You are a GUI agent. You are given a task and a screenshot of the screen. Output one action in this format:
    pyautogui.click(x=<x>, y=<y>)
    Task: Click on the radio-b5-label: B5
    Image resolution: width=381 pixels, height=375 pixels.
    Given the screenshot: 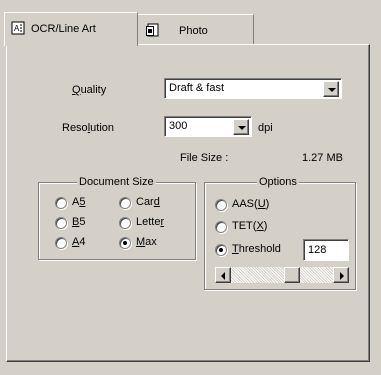 What is the action you would take?
    pyautogui.click(x=79, y=222)
    